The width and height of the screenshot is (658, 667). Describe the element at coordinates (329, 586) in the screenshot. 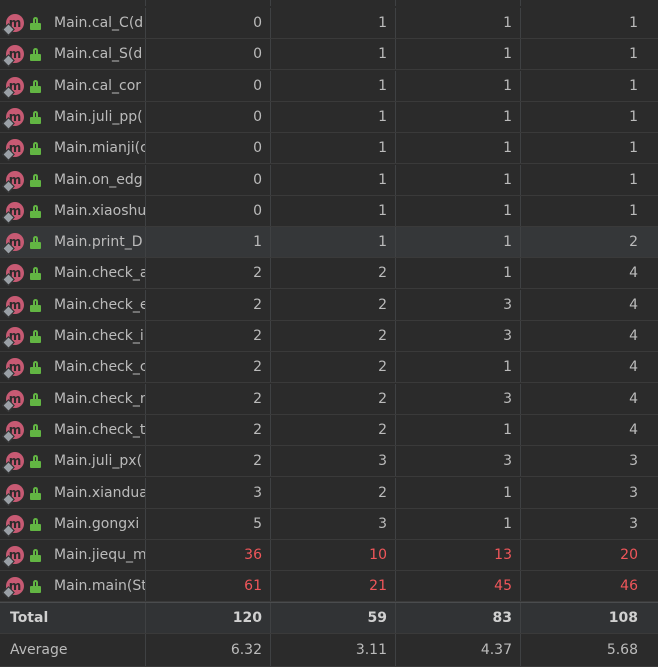

I see `table-row: m Main.main(St 61 21 45 46` at that location.